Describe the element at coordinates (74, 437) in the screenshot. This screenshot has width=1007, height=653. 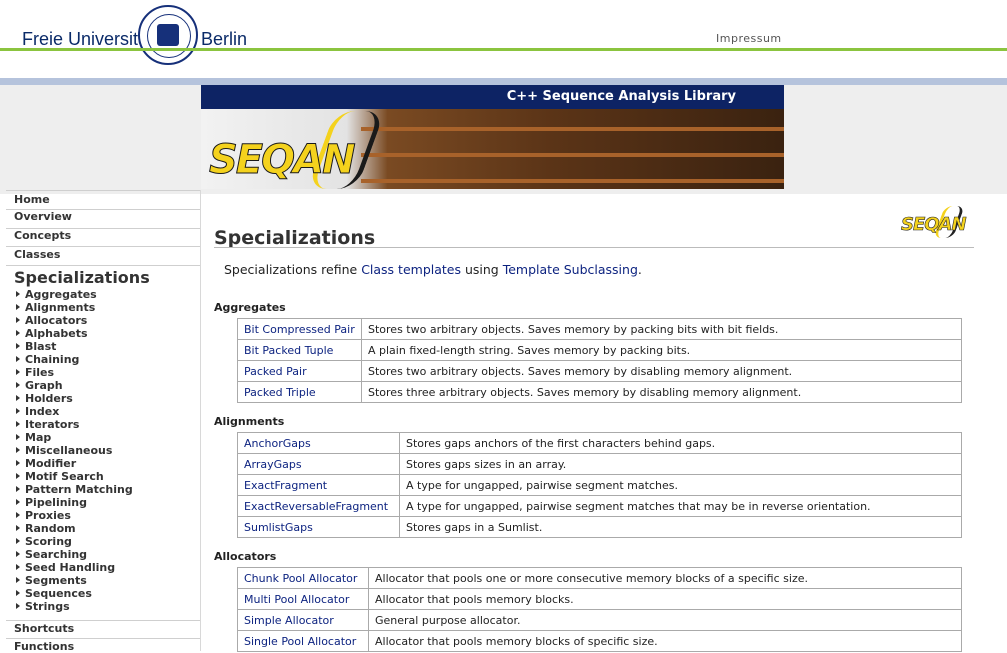
I see `subnav-item: Map` at that location.